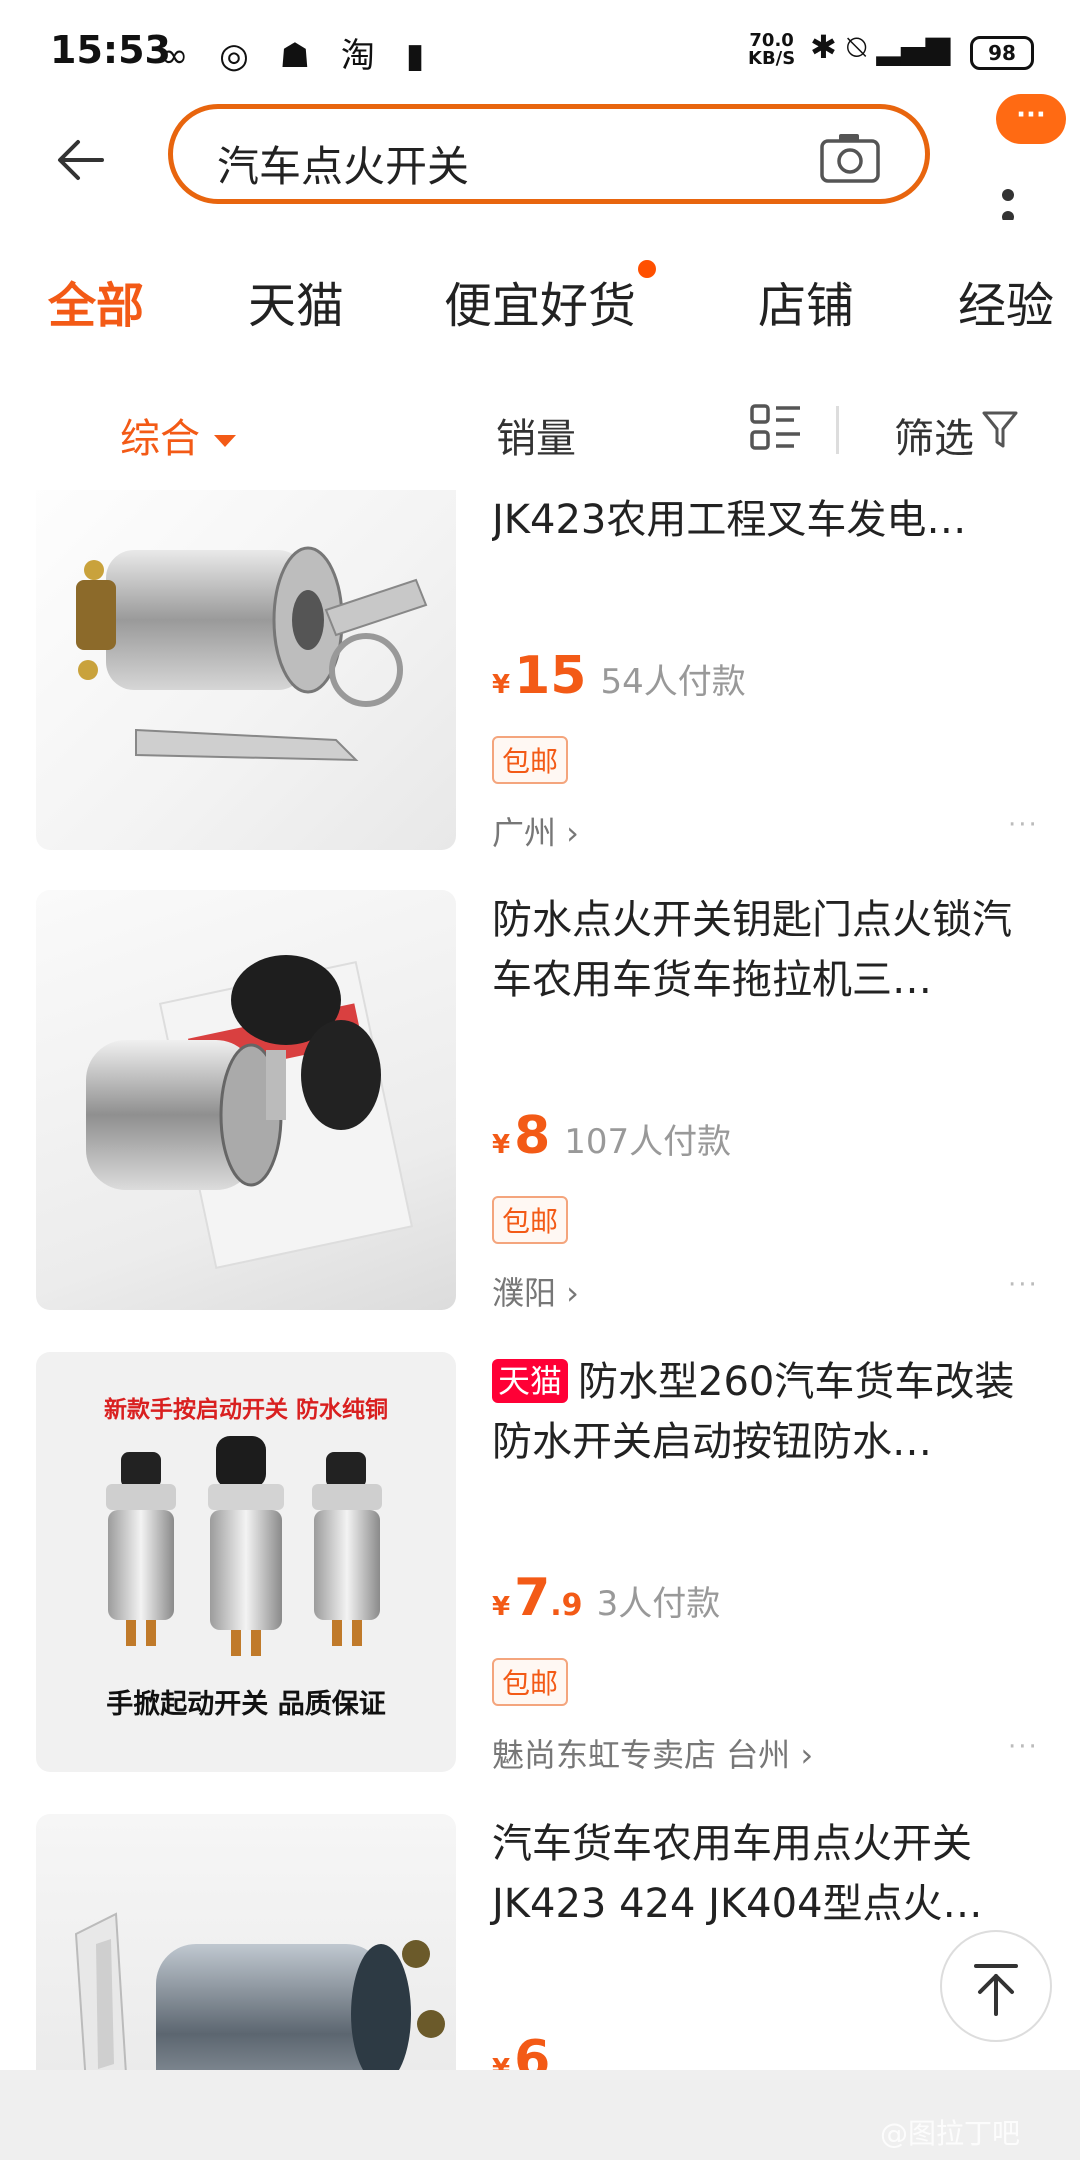  Describe the element at coordinates (1006, 301) in the screenshot. I see `tab-experience: 经验` at that location.